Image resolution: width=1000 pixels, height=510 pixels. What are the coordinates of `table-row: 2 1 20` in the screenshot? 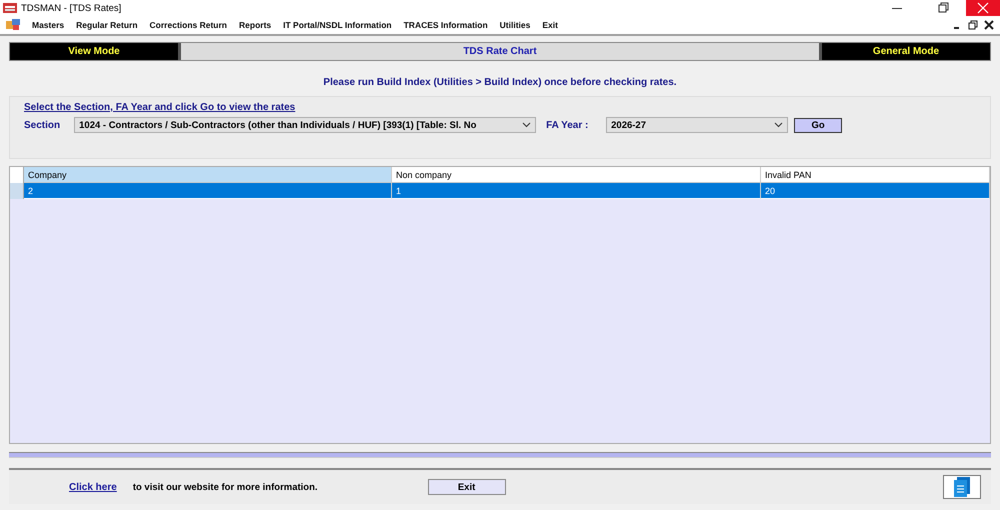 It's located at (500, 191).